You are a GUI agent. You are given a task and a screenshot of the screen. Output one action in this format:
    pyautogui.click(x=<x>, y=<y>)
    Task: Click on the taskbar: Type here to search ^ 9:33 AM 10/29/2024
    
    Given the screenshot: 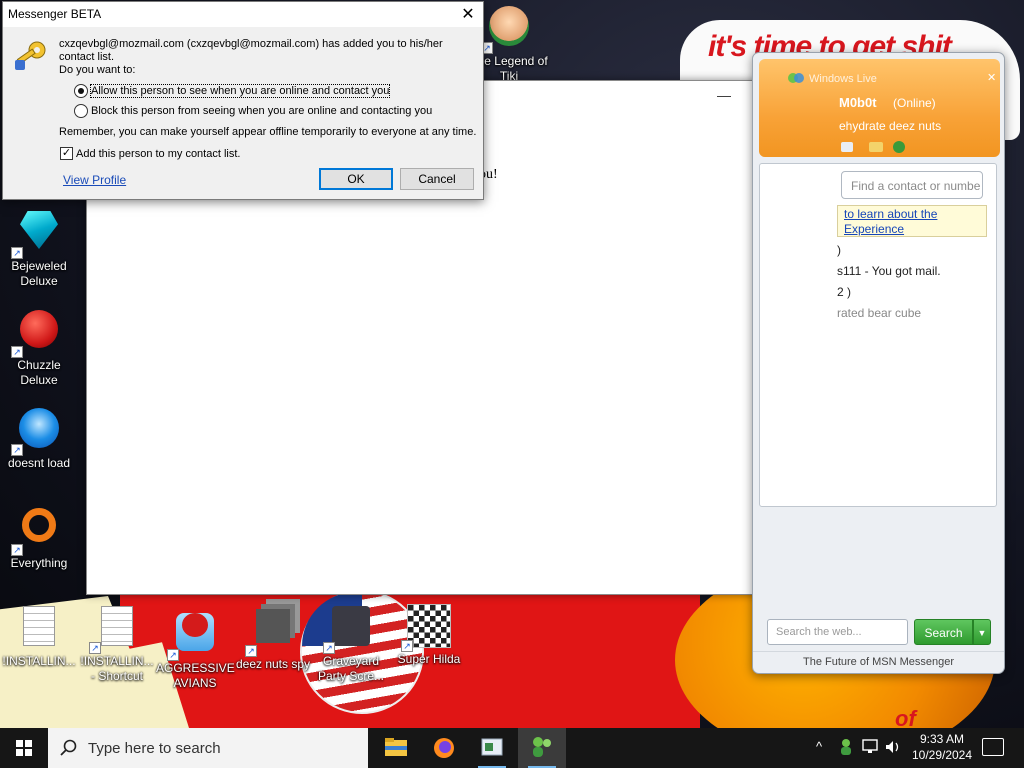 What is the action you would take?
    pyautogui.click(x=512, y=748)
    